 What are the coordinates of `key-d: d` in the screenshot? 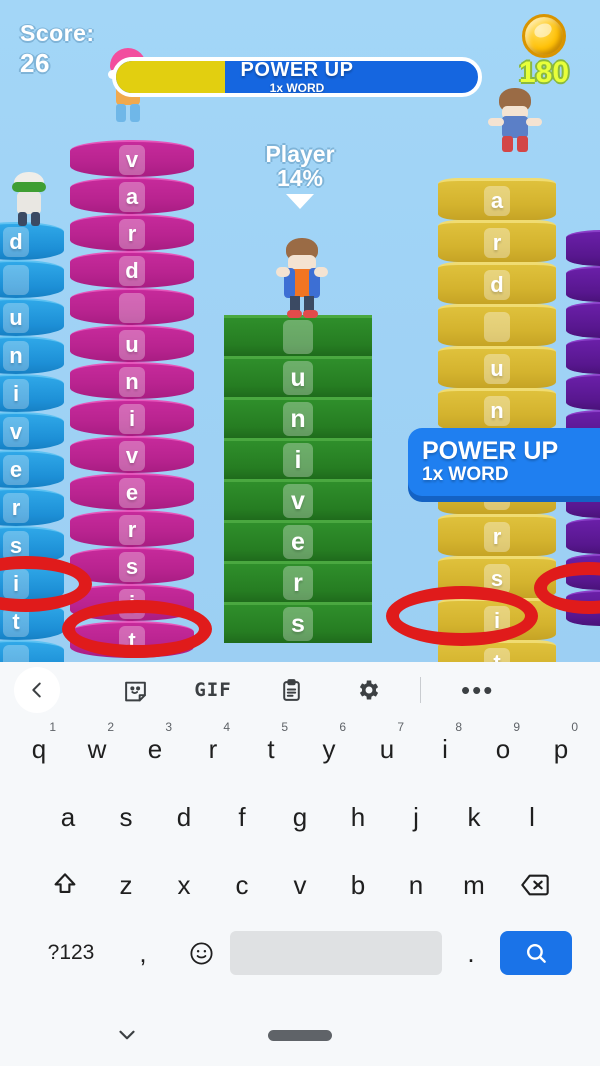 It's located at (184, 817).